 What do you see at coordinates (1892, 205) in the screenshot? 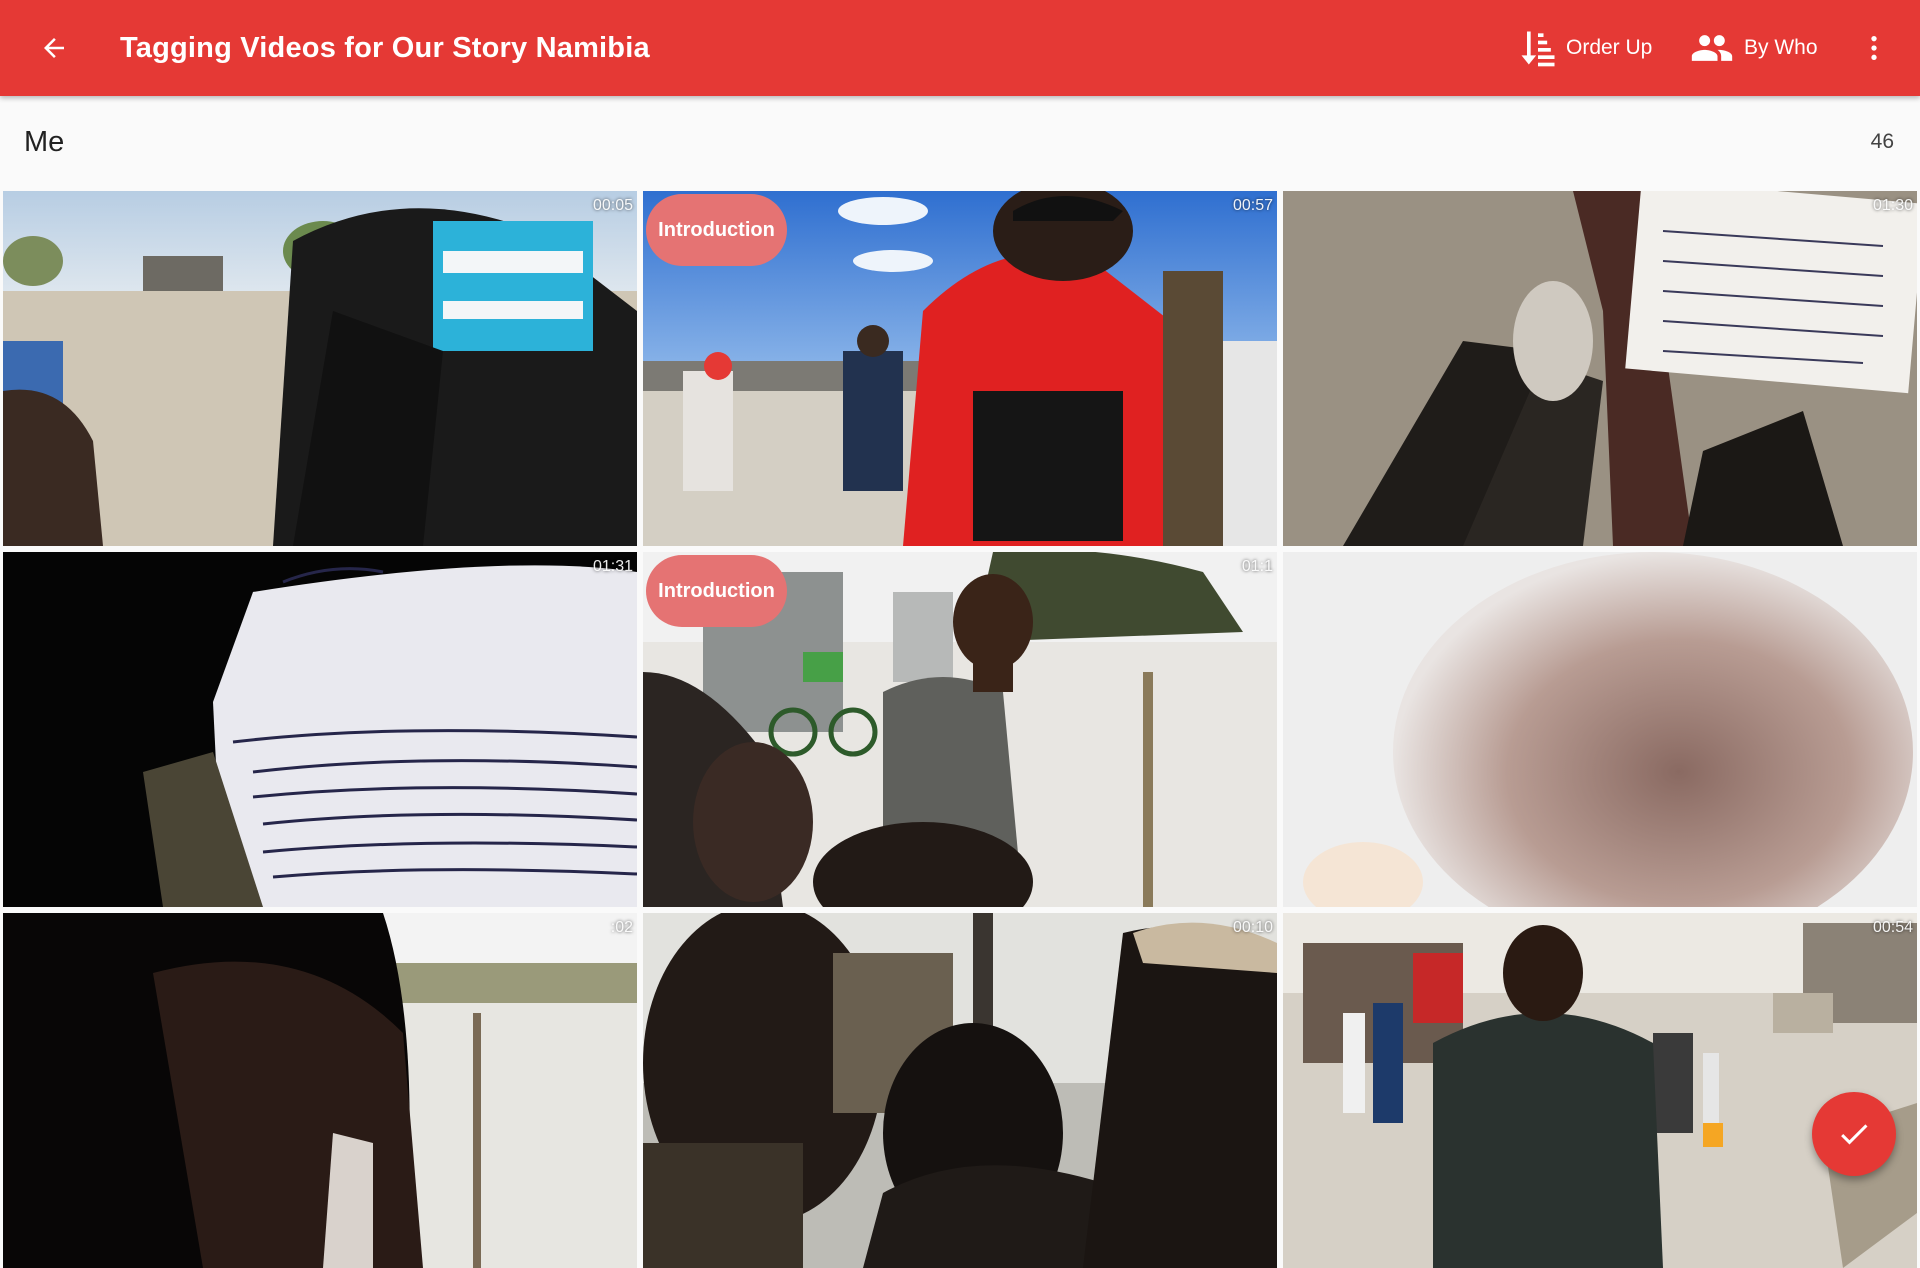
I see `video-duration: 01:30` at bounding box center [1892, 205].